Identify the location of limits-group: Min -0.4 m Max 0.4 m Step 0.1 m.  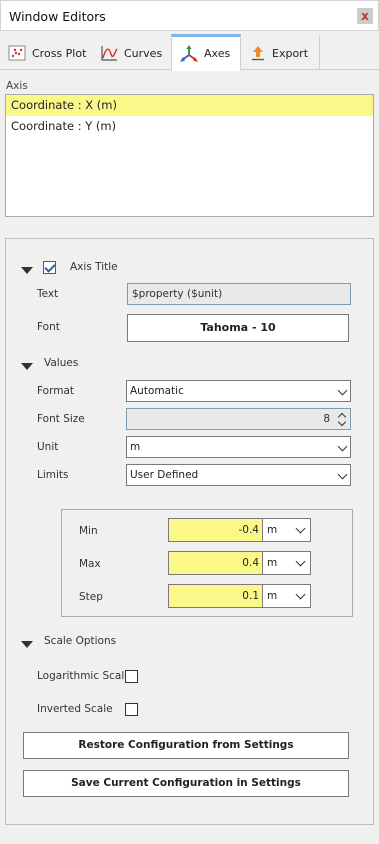
(207, 563).